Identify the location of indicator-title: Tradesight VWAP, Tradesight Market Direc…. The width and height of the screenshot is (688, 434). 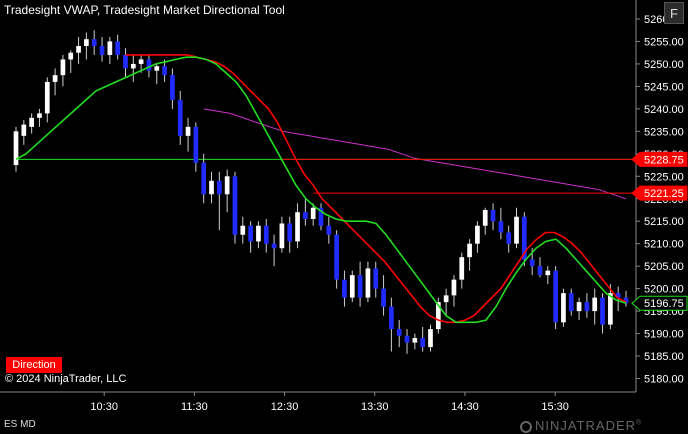
(144, 10).